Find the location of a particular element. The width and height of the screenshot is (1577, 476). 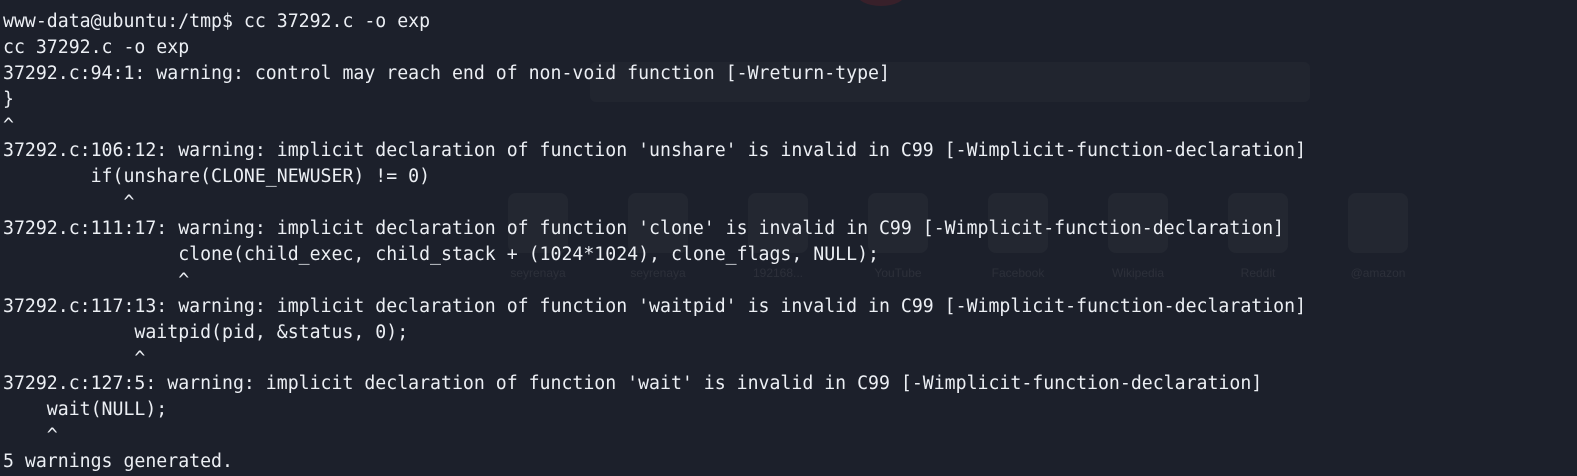

source-snippet-line: wait(NULL); is located at coordinates (85, 410).